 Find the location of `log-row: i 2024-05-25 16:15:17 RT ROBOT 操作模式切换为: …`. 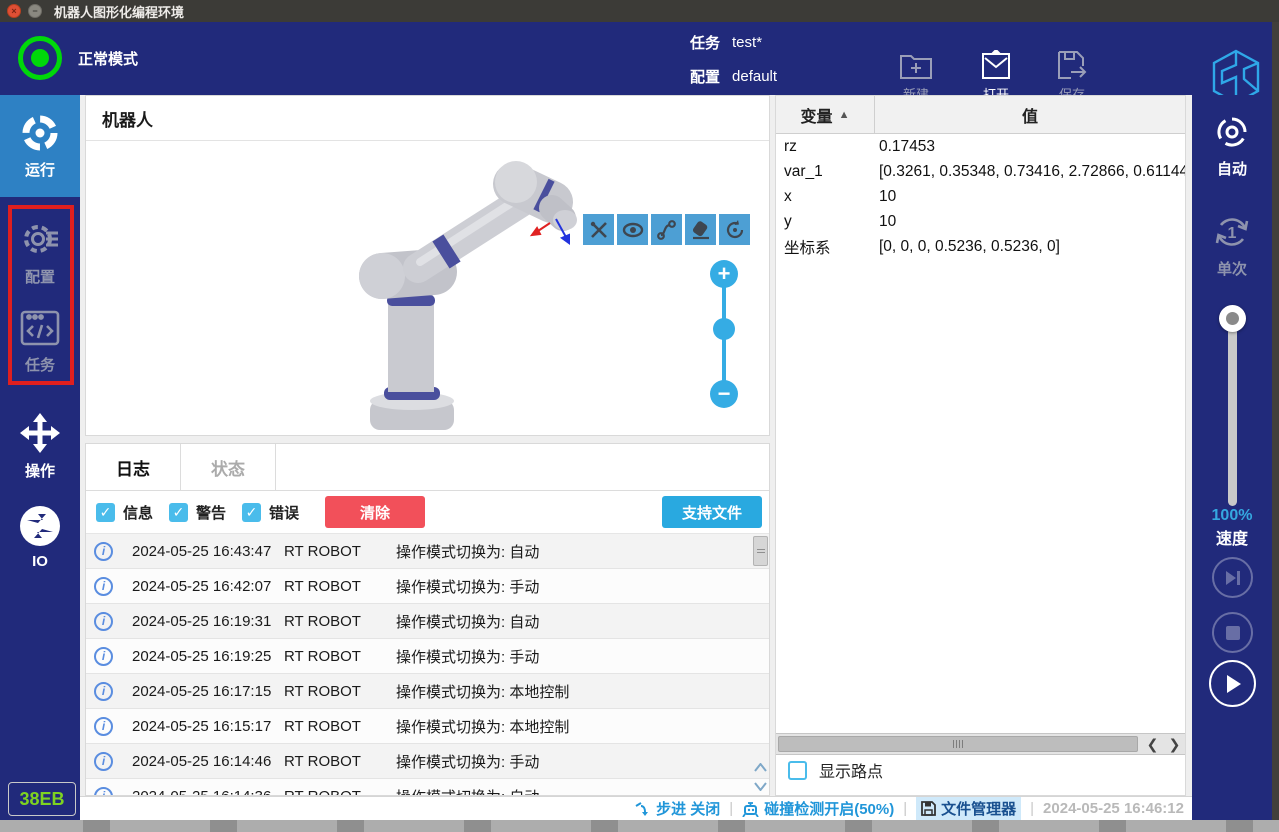

log-row: i 2024-05-25 16:15:17 RT ROBOT 操作模式切换为: … is located at coordinates (427, 726).